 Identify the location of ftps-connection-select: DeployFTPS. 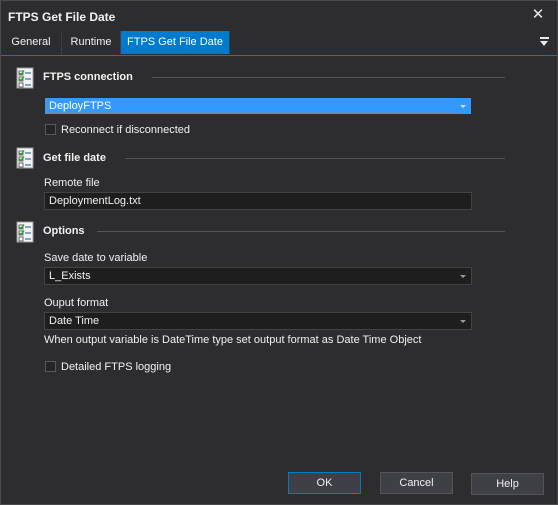
(258, 106).